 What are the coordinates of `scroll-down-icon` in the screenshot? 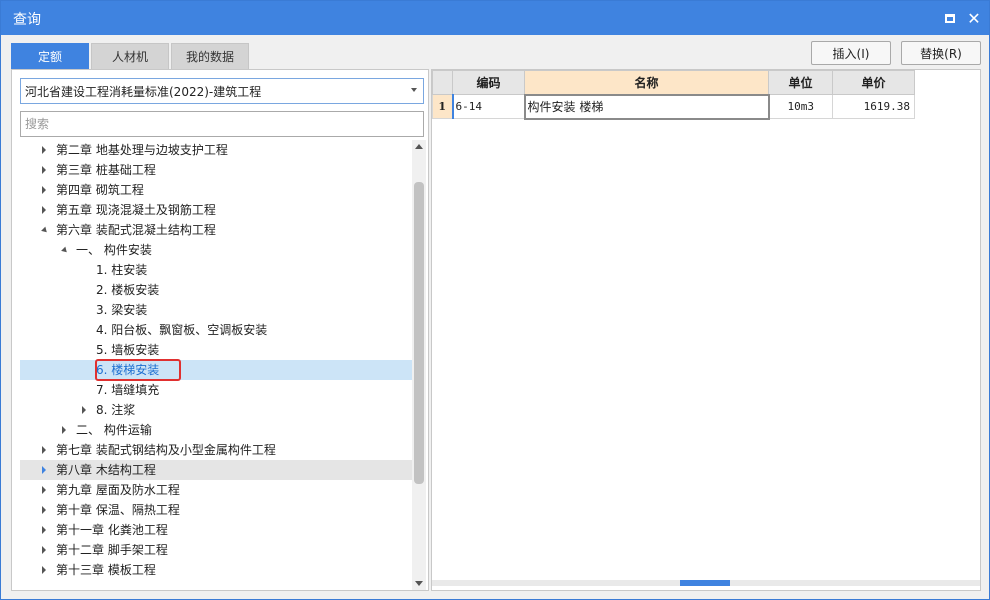 It's located at (419, 583).